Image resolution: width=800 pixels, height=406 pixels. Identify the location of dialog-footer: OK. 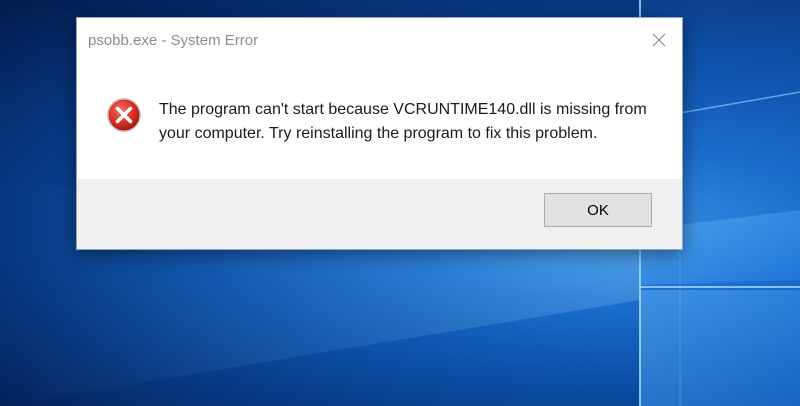
(379, 214).